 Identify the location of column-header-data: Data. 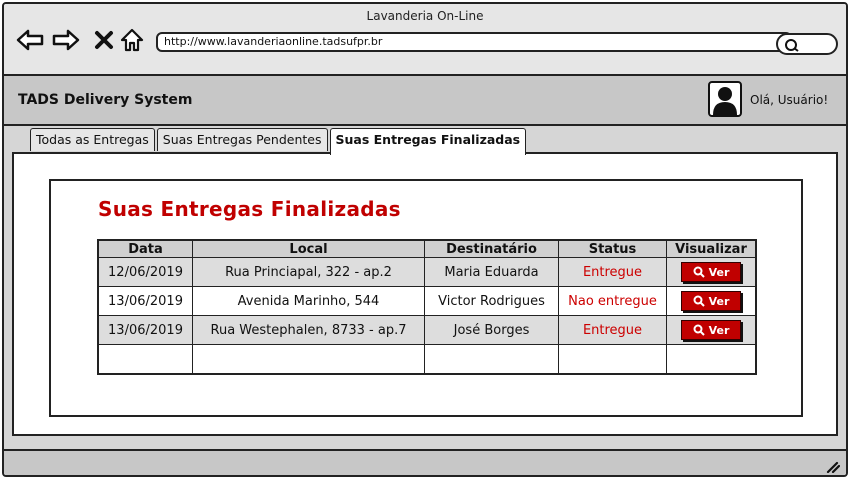
(145, 248).